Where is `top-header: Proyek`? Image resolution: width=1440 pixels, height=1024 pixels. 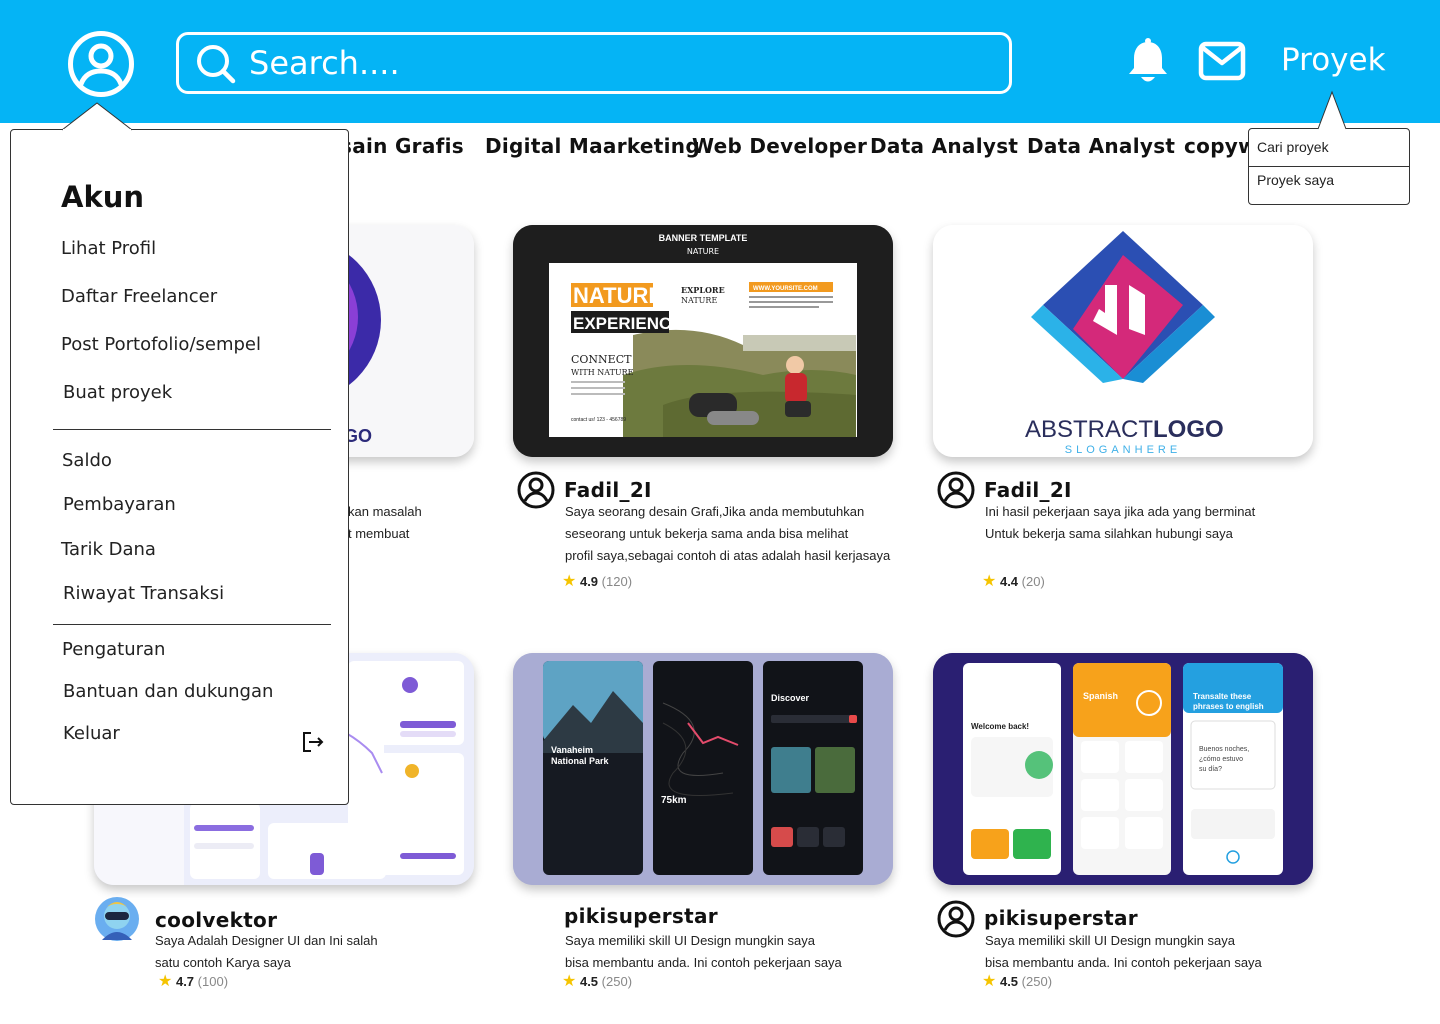 top-header: Proyek is located at coordinates (720, 61).